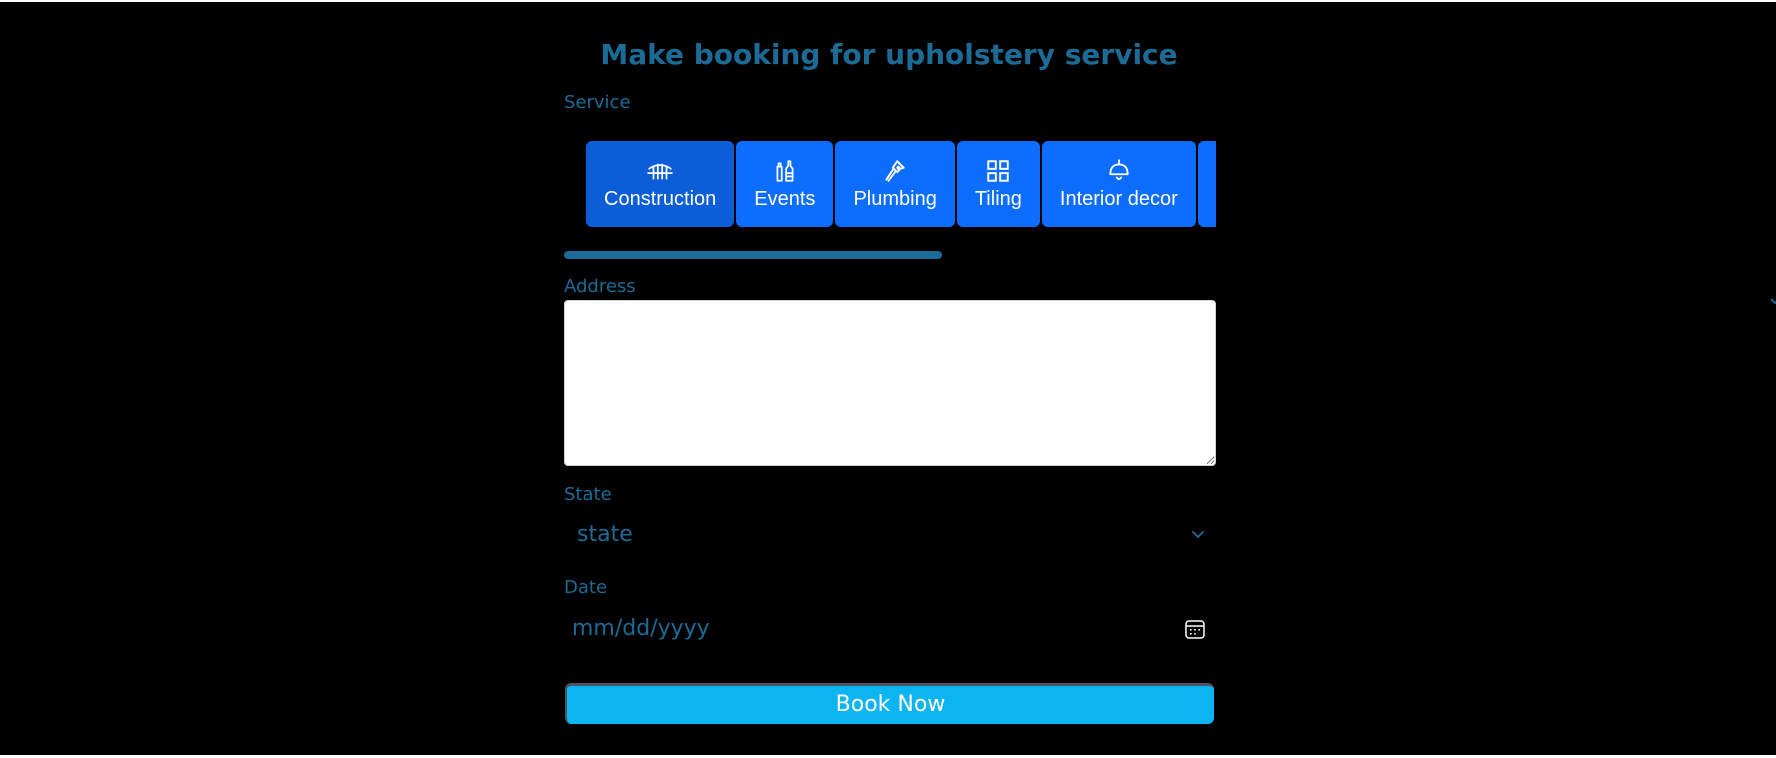 This screenshot has width=1776, height=758. I want to click on service-chip-label: Interior decor, so click(1118, 198).